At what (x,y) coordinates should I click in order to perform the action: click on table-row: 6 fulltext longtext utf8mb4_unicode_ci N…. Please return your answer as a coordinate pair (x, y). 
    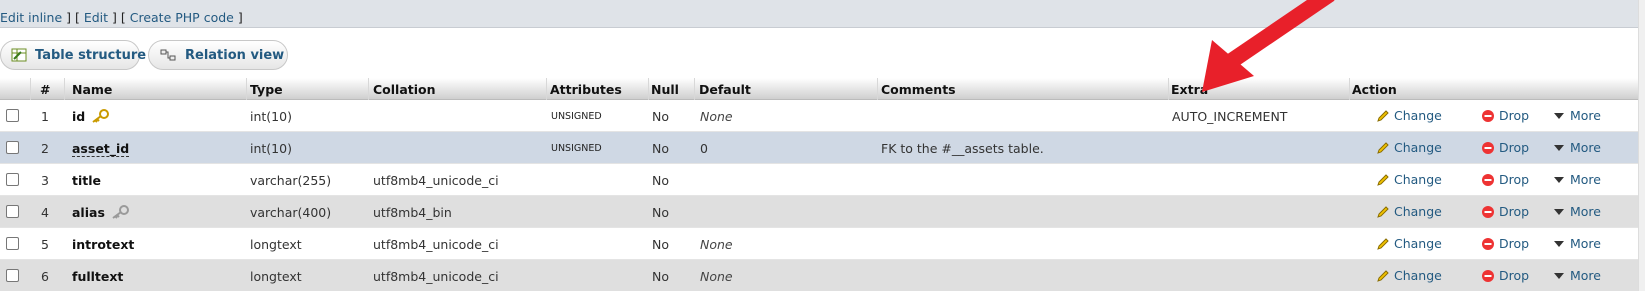
    Looking at the image, I should click on (819, 275).